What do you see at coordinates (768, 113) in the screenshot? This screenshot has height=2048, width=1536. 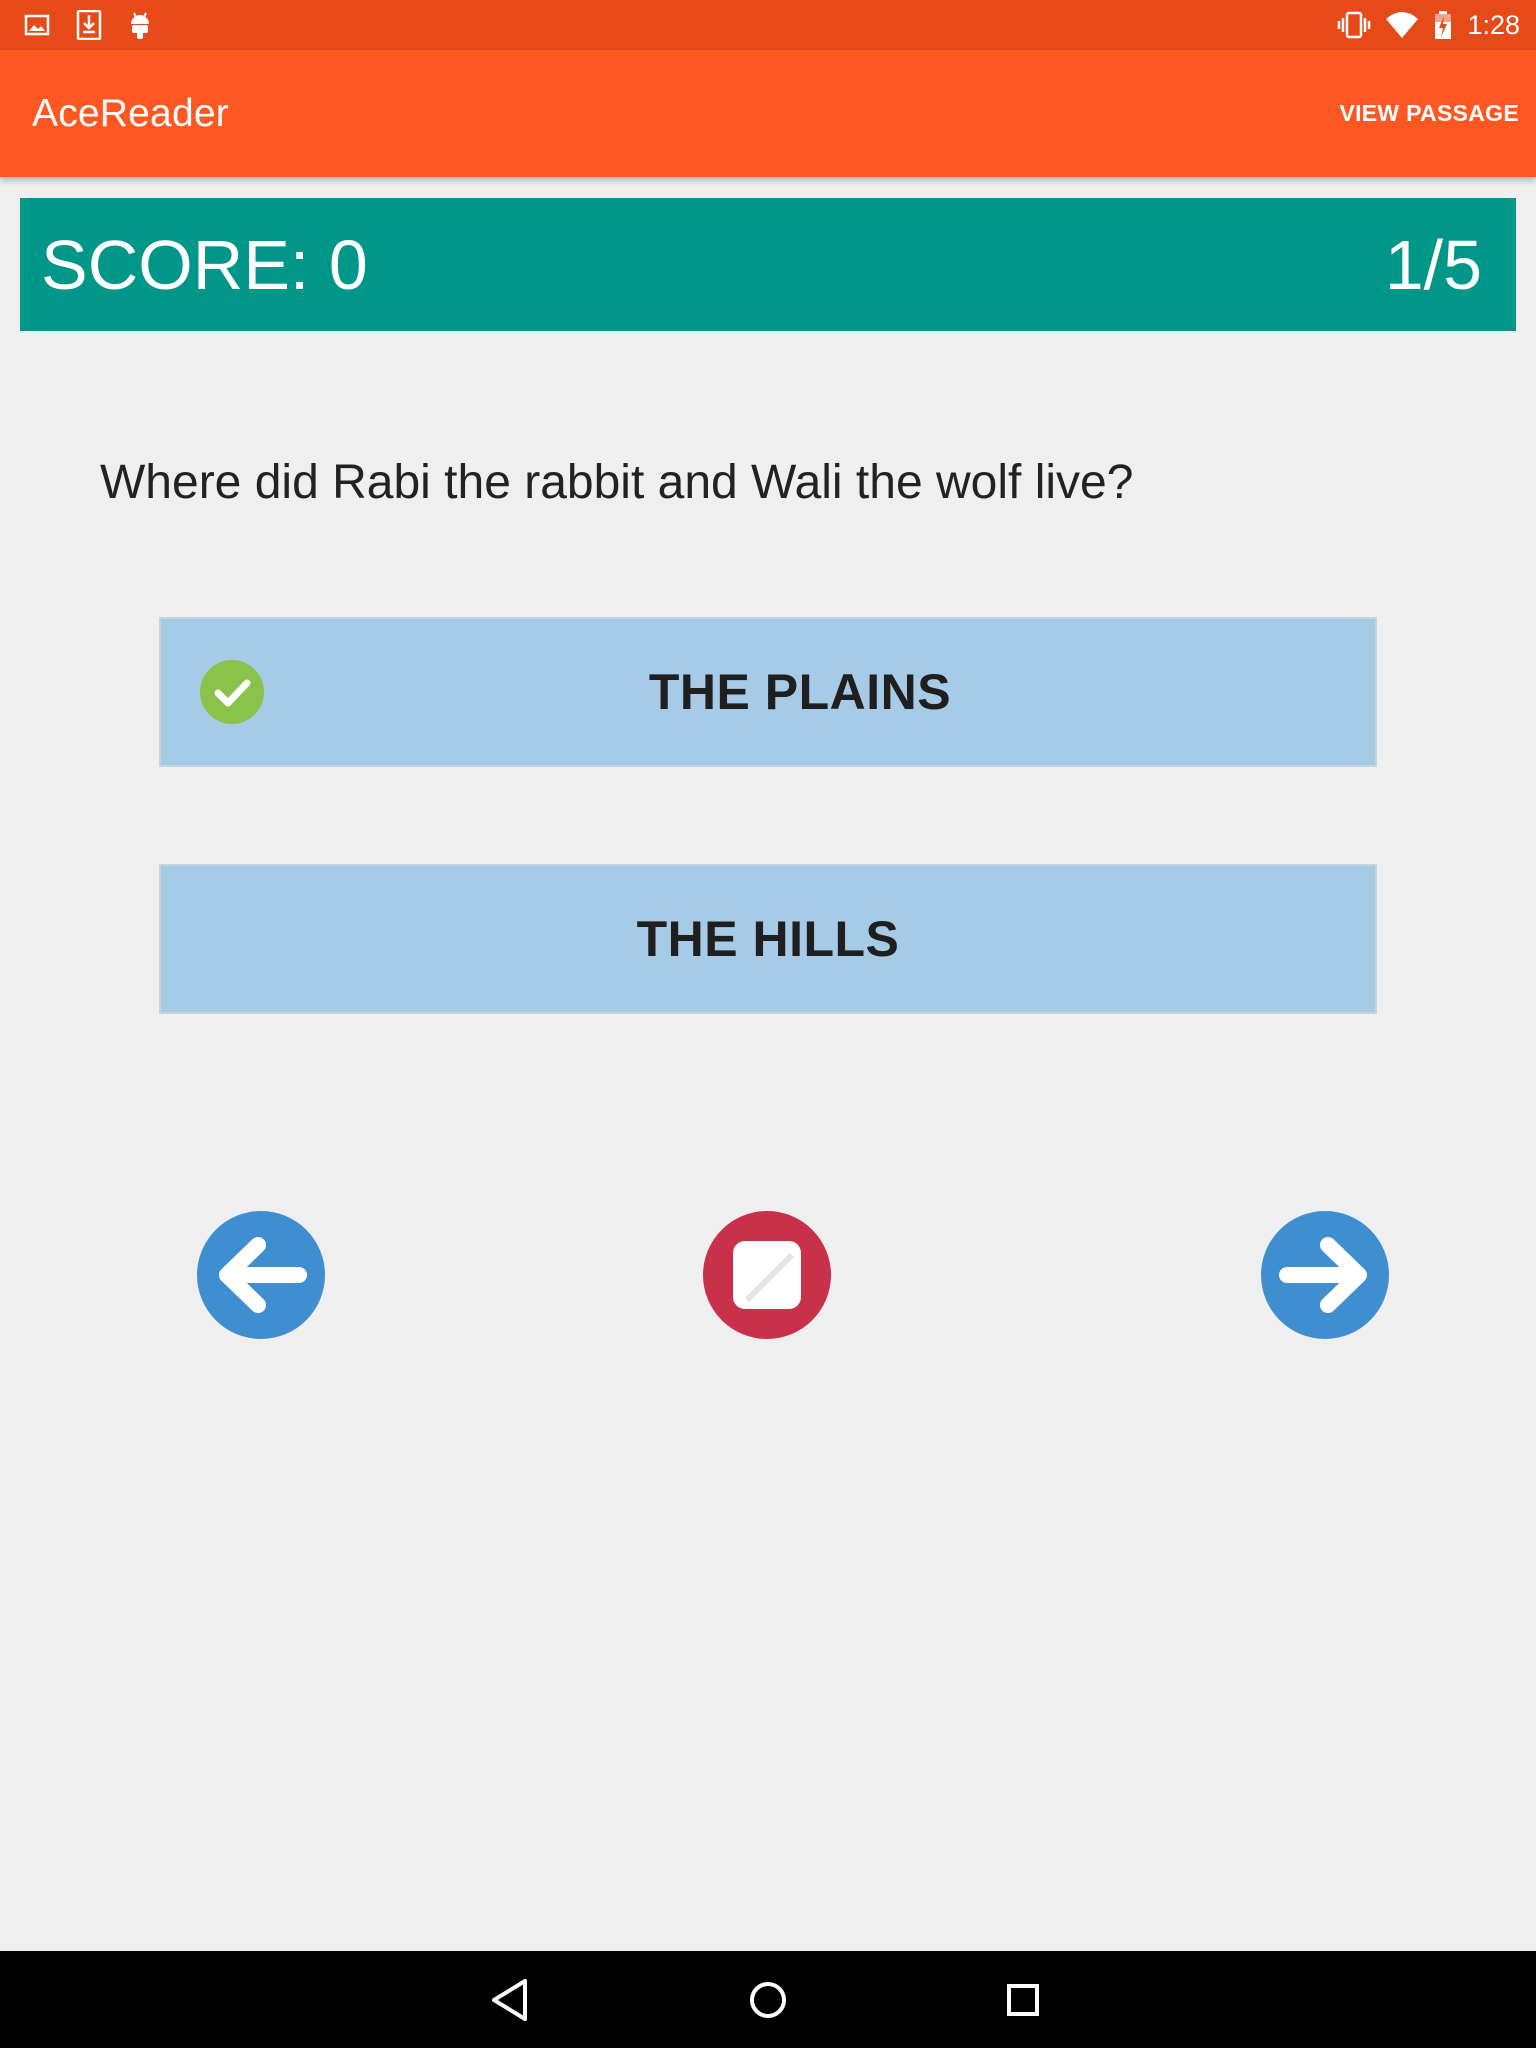 I see `app-bar: AceReader VIEW PASSAGE` at bounding box center [768, 113].